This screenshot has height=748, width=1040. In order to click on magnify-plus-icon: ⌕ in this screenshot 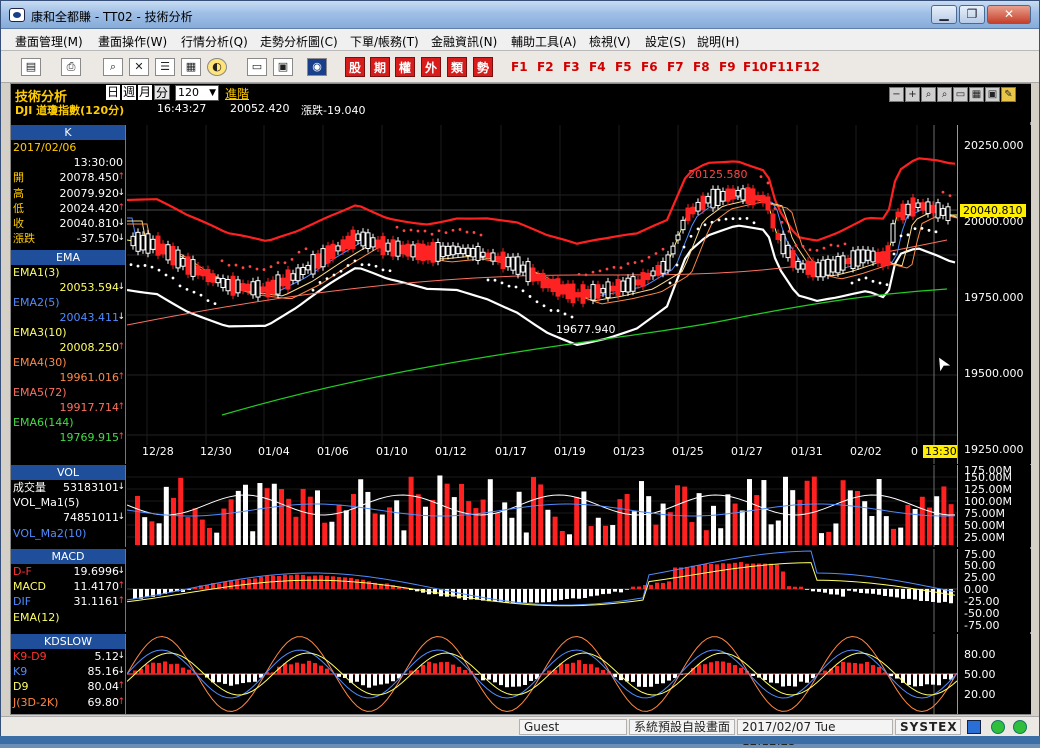, I will do `click(944, 94)`.